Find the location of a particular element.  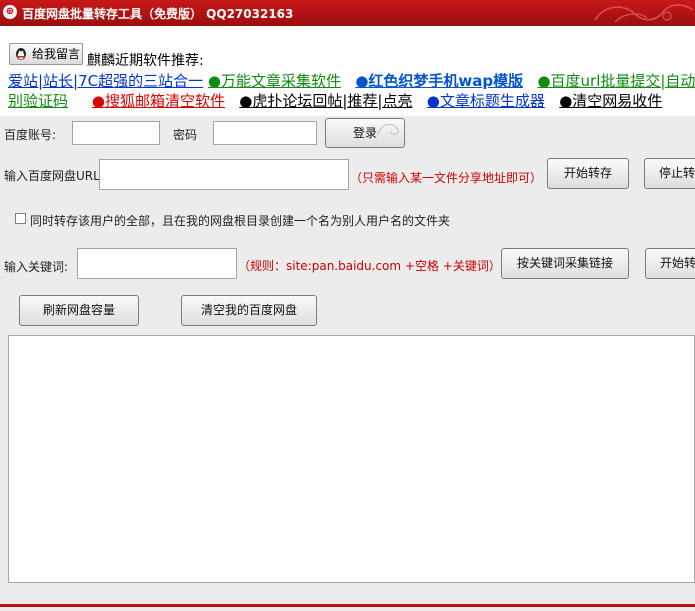

account-label: 百度账号: is located at coordinates (30, 135).